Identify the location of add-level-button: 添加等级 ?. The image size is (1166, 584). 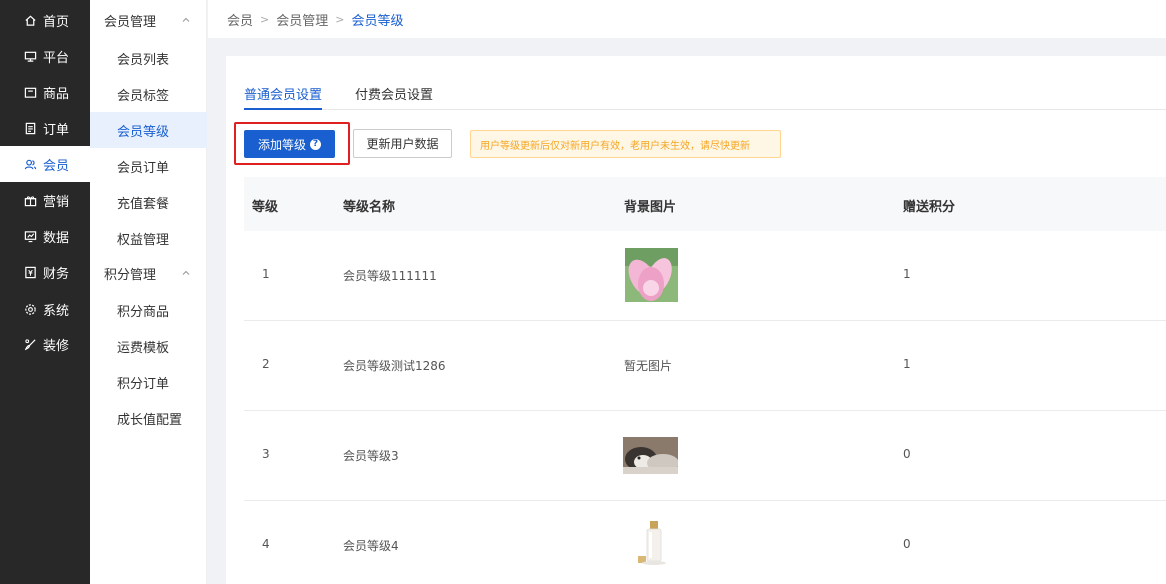
(289, 144).